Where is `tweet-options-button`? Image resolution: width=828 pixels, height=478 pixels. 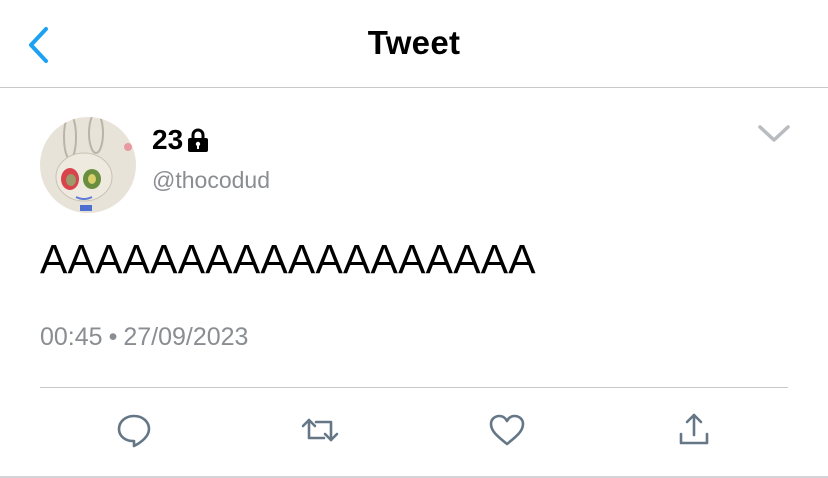
tweet-options-button is located at coordinates (774, 134).